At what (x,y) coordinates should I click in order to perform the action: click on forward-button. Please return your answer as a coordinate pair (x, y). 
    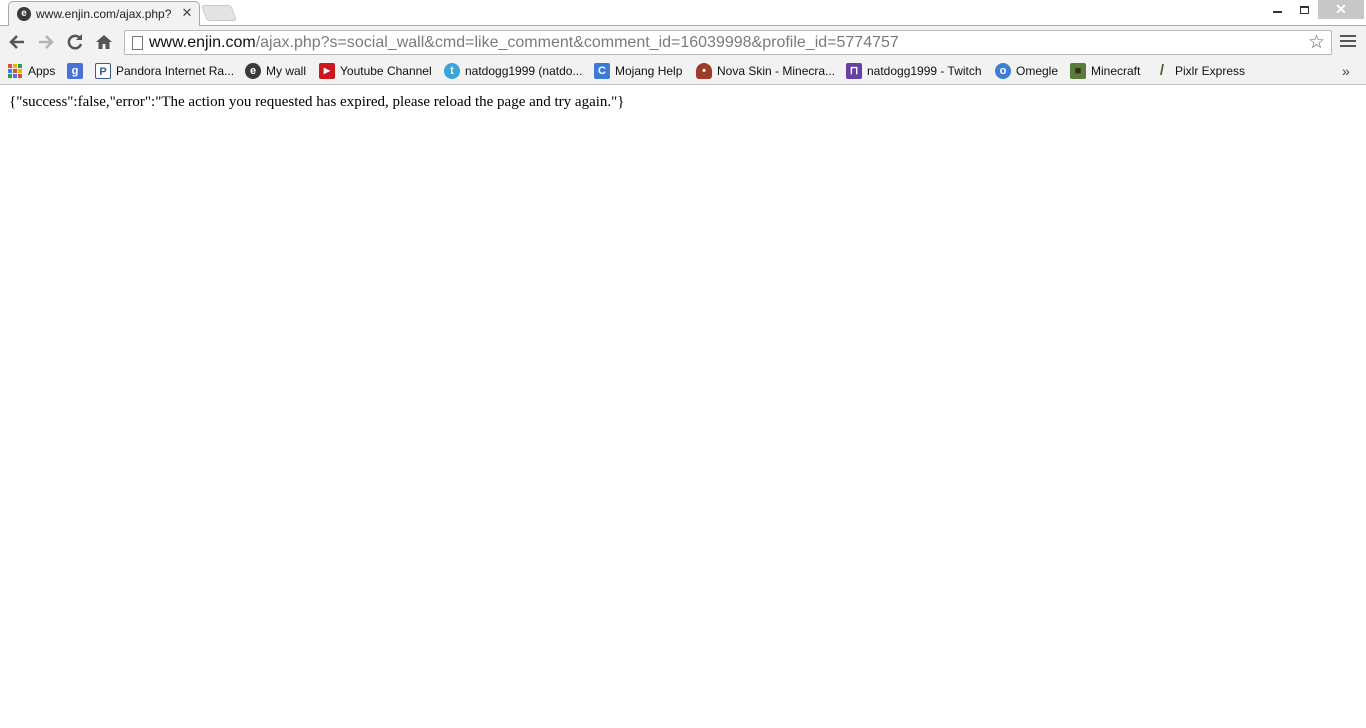
    Looking at the image, I should click on (46, 42).